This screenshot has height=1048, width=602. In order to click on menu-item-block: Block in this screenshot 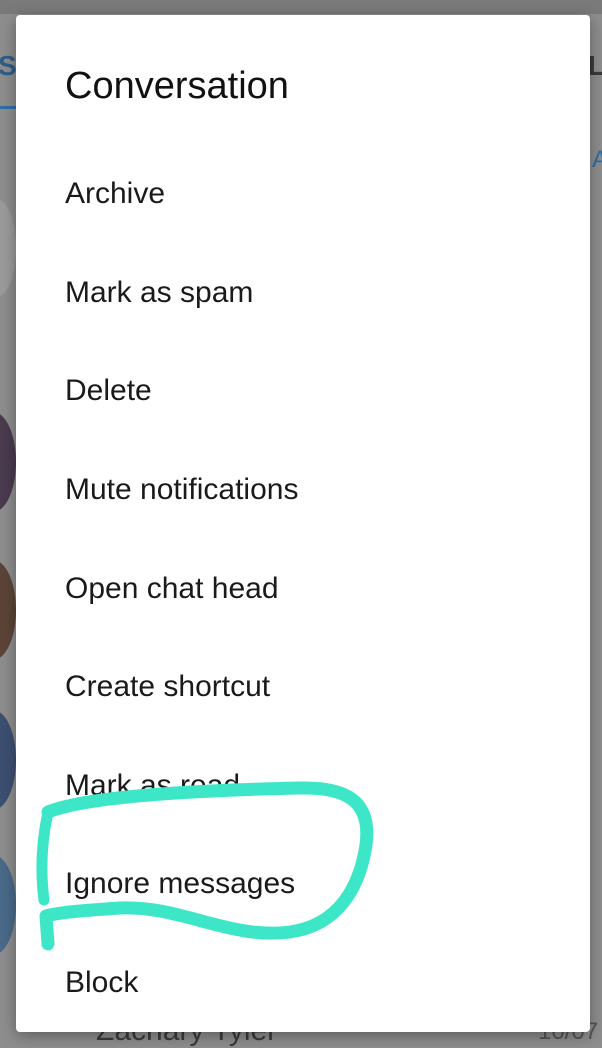, I will do `click(303, 983)`.